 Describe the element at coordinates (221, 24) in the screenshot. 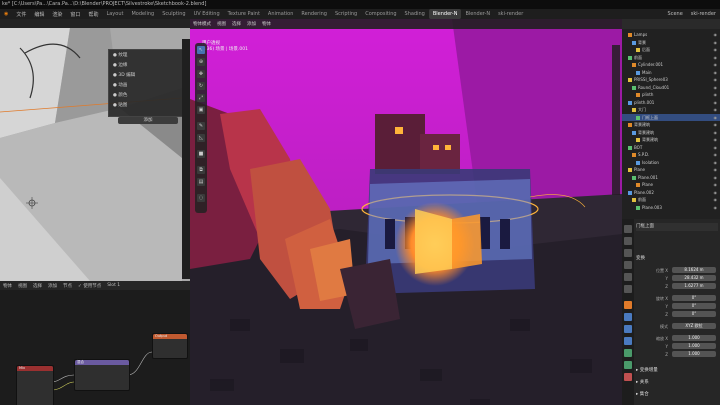

I see `viewport-menu-view: 视图` at that location.